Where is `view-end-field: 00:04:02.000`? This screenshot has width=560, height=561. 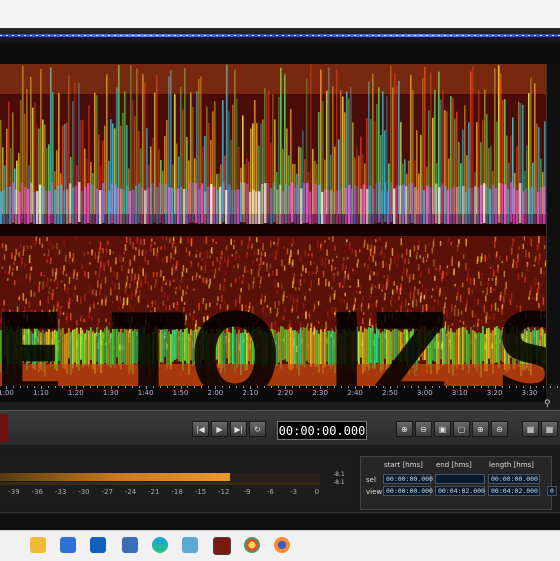 view-end-field: 00:04:02.000 is located at coordinates (460, 491).